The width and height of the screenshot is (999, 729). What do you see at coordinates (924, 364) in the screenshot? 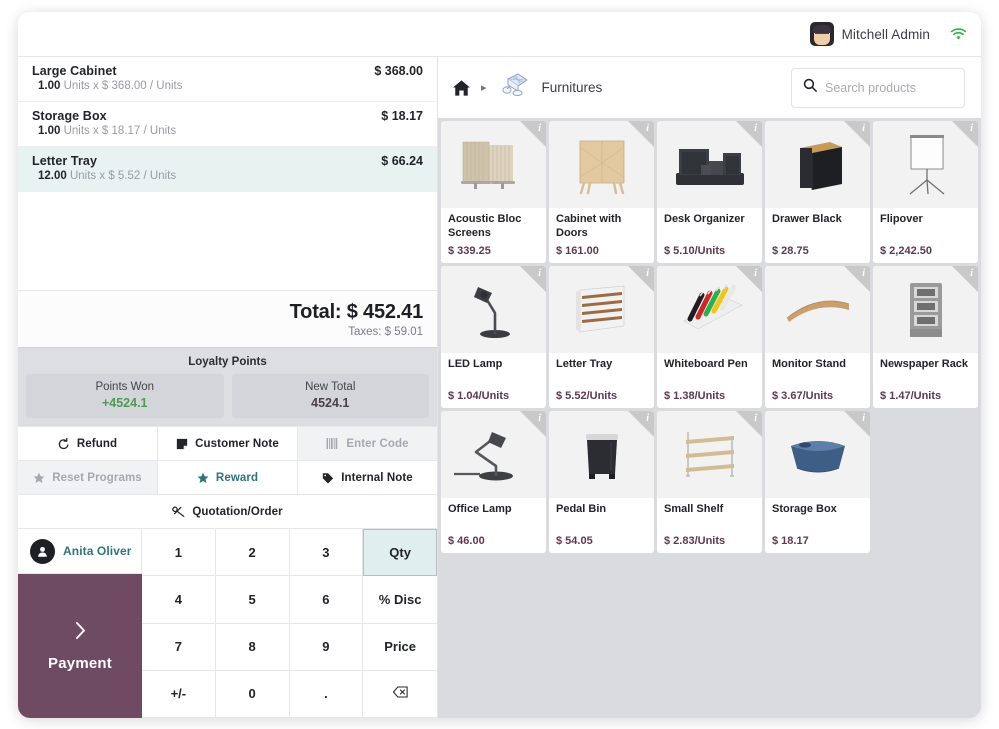
I see `product-name: Newspaper Rack` at bounding box center [924, 364].